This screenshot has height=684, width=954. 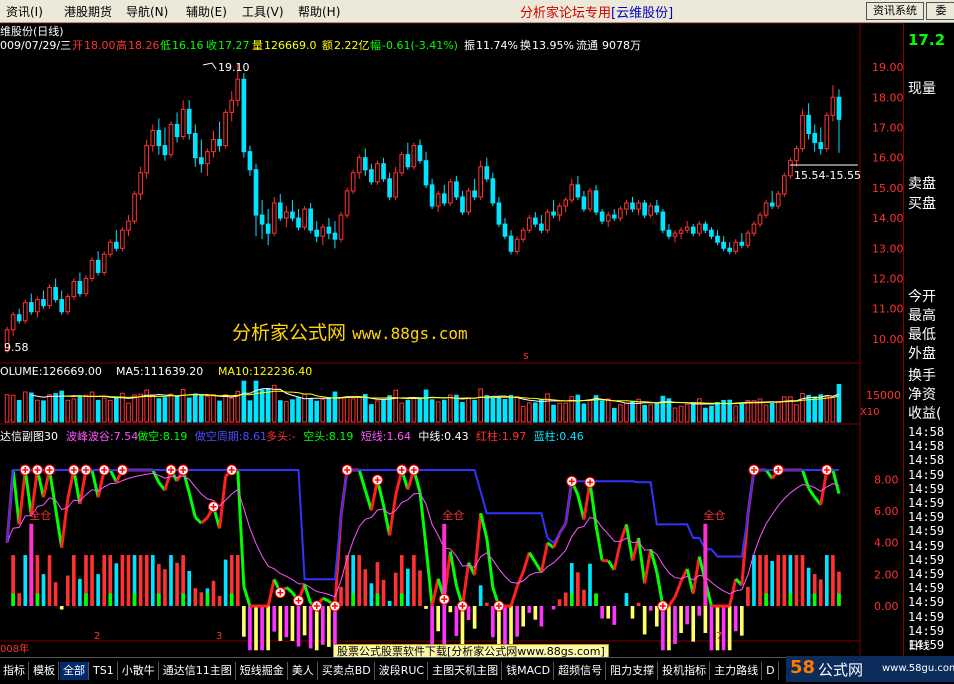 I want to click on menu-item-assist: 辅助(E), so click(x=206, y=11).